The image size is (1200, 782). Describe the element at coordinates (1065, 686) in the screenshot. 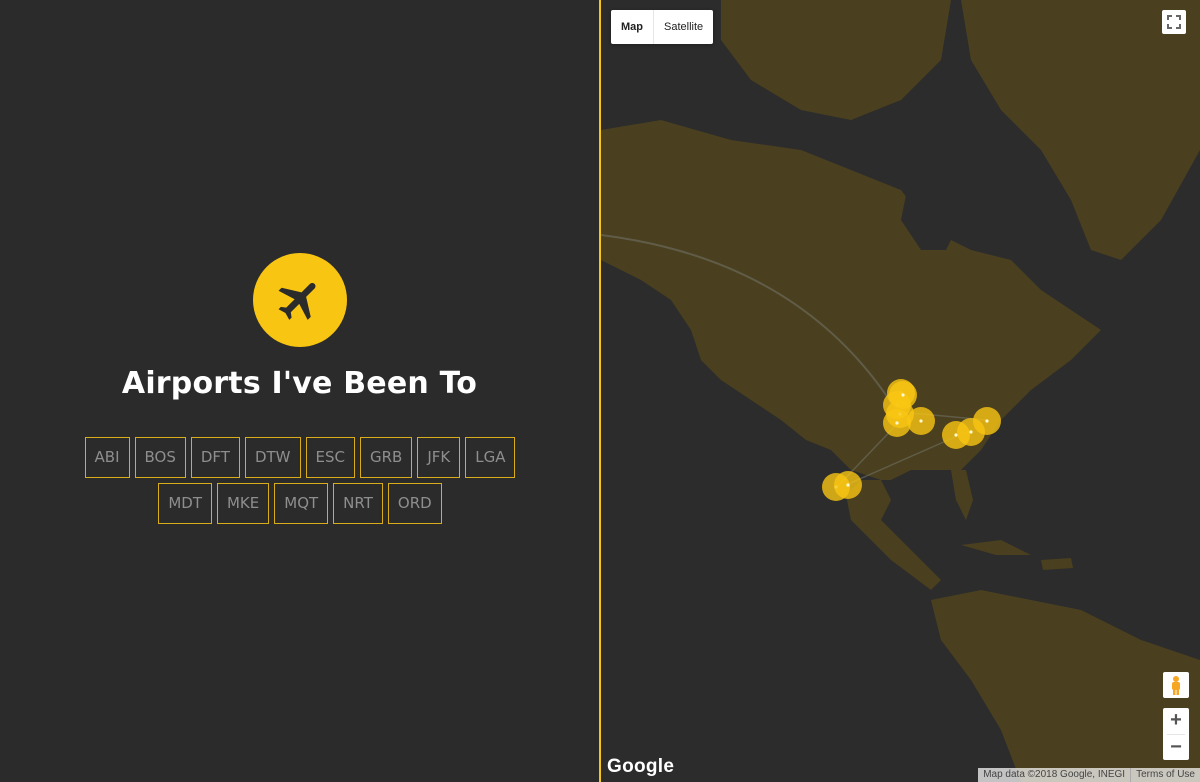

I see `land-south-america` at that location.